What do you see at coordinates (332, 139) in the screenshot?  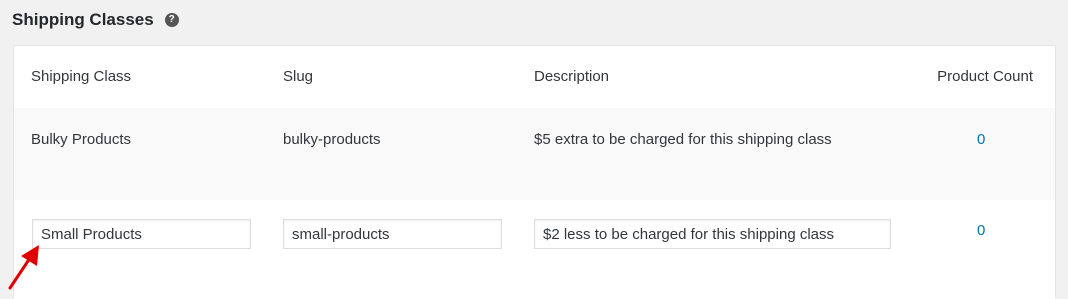 I see `shipping-class-slug: bulky-products` at bounding box center [332, 139].